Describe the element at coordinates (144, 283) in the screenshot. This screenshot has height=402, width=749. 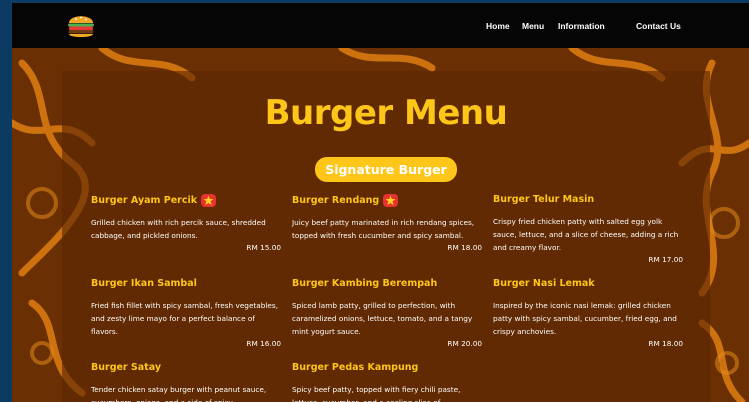
I see `menu-item-name: Burger Ikan Sambal` at that location.